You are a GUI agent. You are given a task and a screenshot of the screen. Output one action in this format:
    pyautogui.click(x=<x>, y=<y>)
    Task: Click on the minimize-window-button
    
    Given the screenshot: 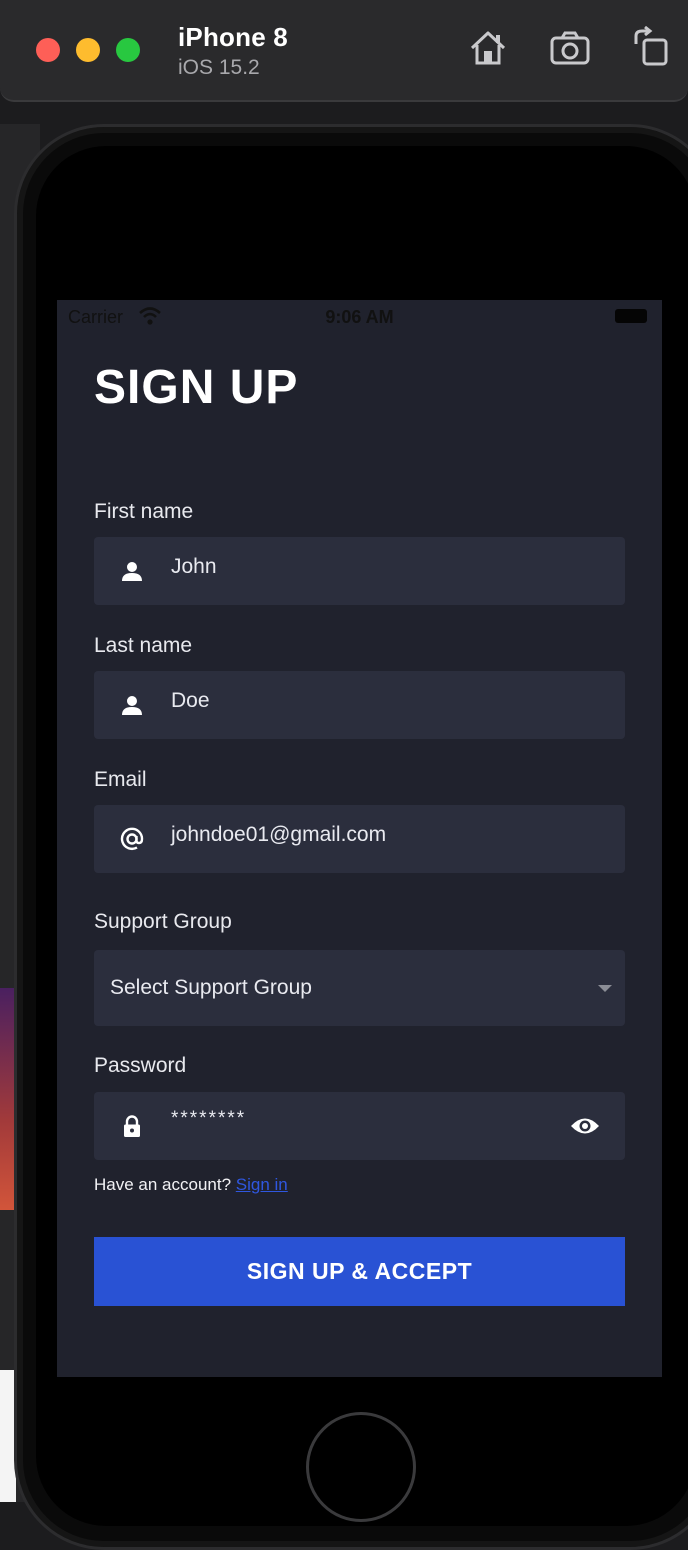 What is the action you would take?
    pyautogui.click(x=88, y=50)
    